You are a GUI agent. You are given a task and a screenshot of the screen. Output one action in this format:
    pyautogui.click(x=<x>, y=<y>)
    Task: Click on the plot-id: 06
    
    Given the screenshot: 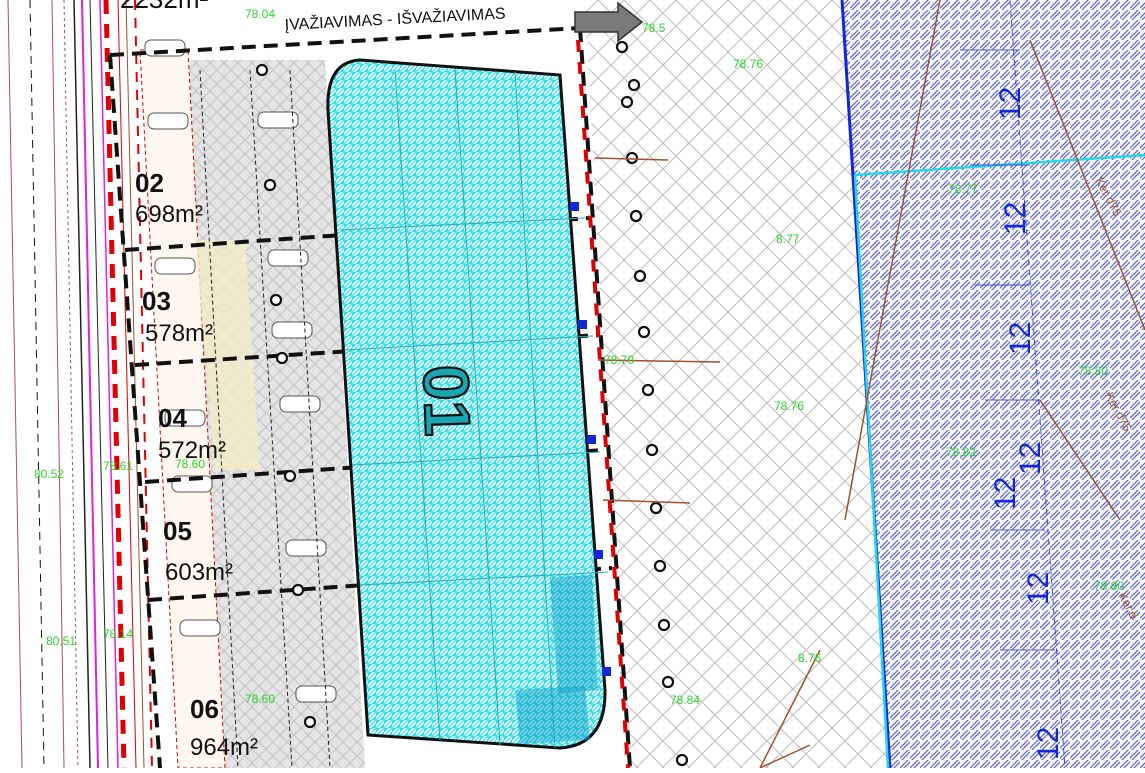 What is the action you would take?
    pyautogui.click(x=204, y=709)
    